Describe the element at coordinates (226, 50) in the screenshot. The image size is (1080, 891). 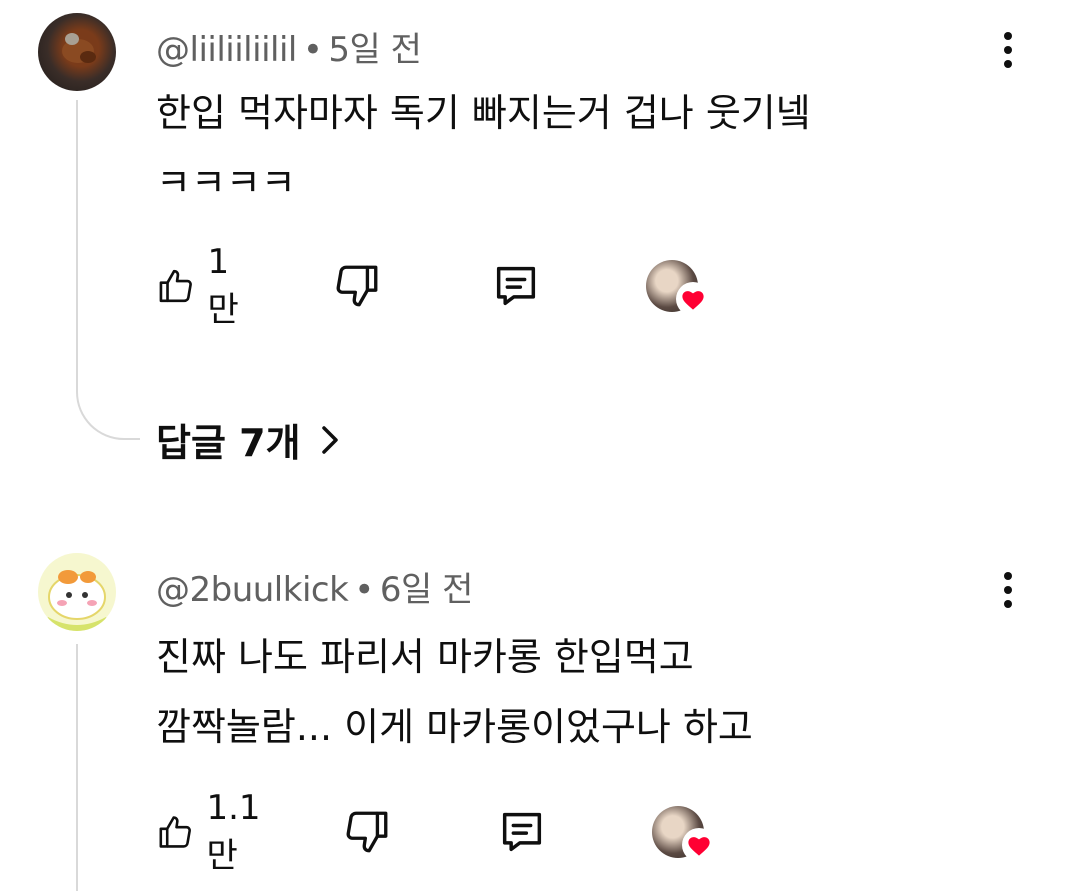
I see `author-handle: @liiliiliilil` at that location.